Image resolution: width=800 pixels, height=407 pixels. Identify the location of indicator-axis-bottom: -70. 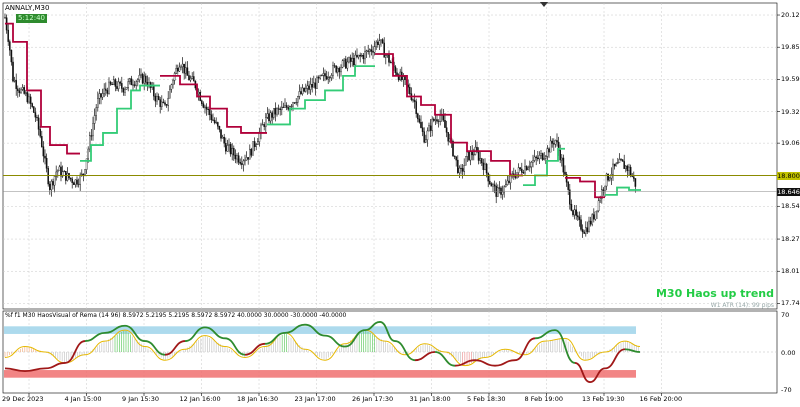
(786, 390).